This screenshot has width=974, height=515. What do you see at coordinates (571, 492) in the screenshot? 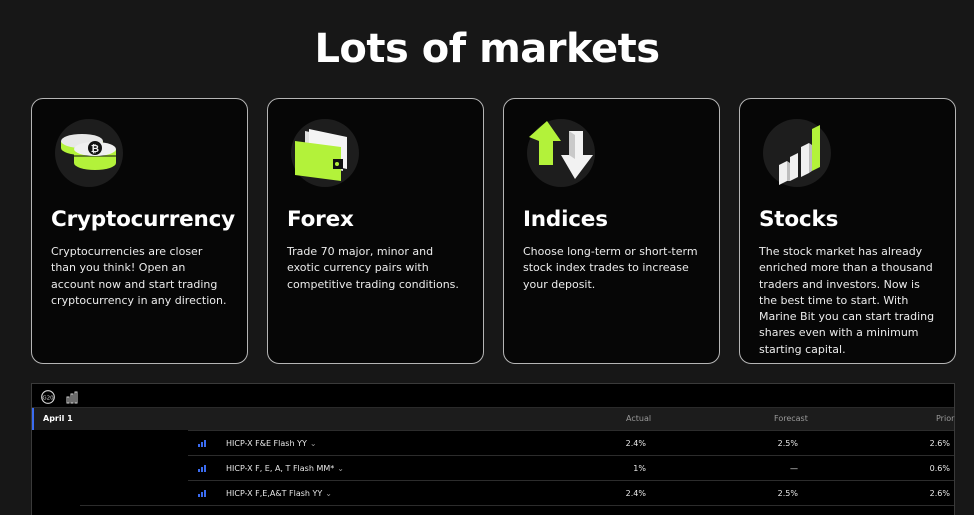
I see `table-row: HICP-X F,E,A&T Flash YY ⌄ 2.4% 2.5% 2.6%` at bounding box center [571, 492].